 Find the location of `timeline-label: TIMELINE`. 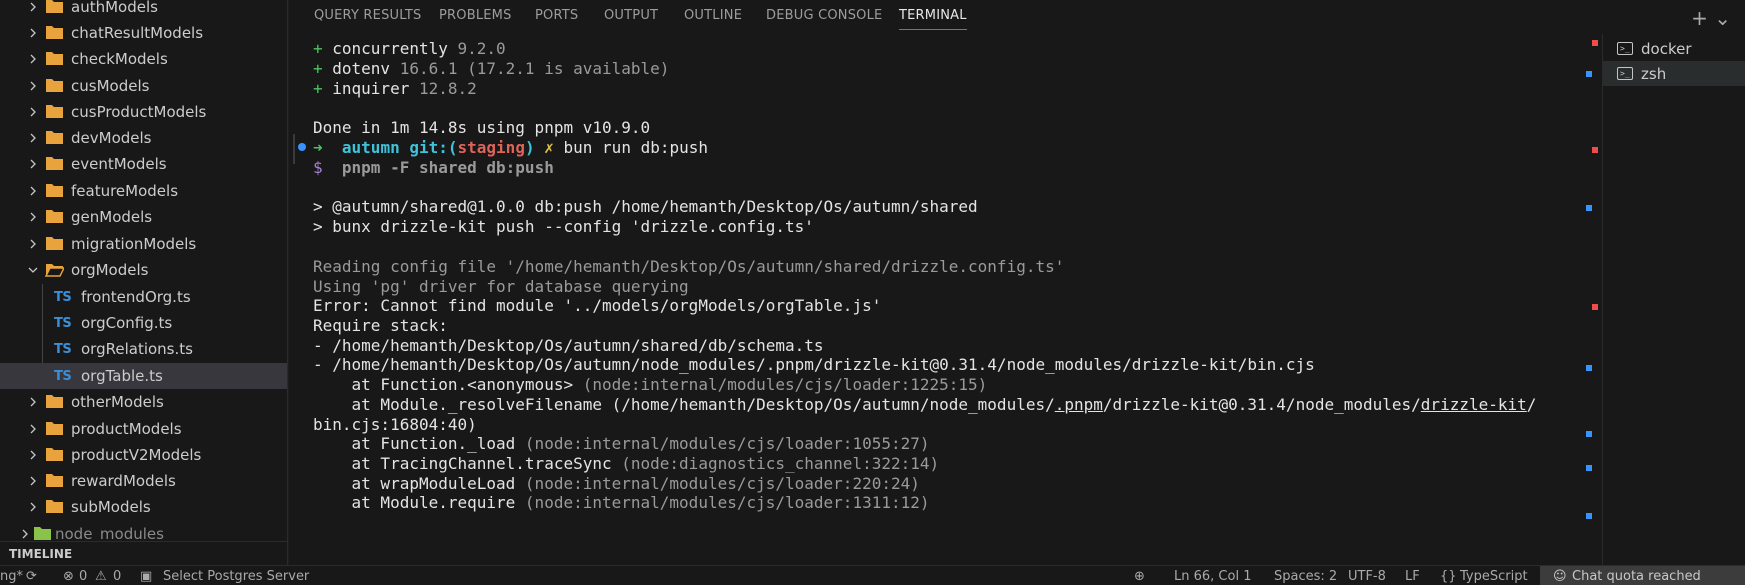

timeline-label: TIMELINE is located at coordinates (41, 553).